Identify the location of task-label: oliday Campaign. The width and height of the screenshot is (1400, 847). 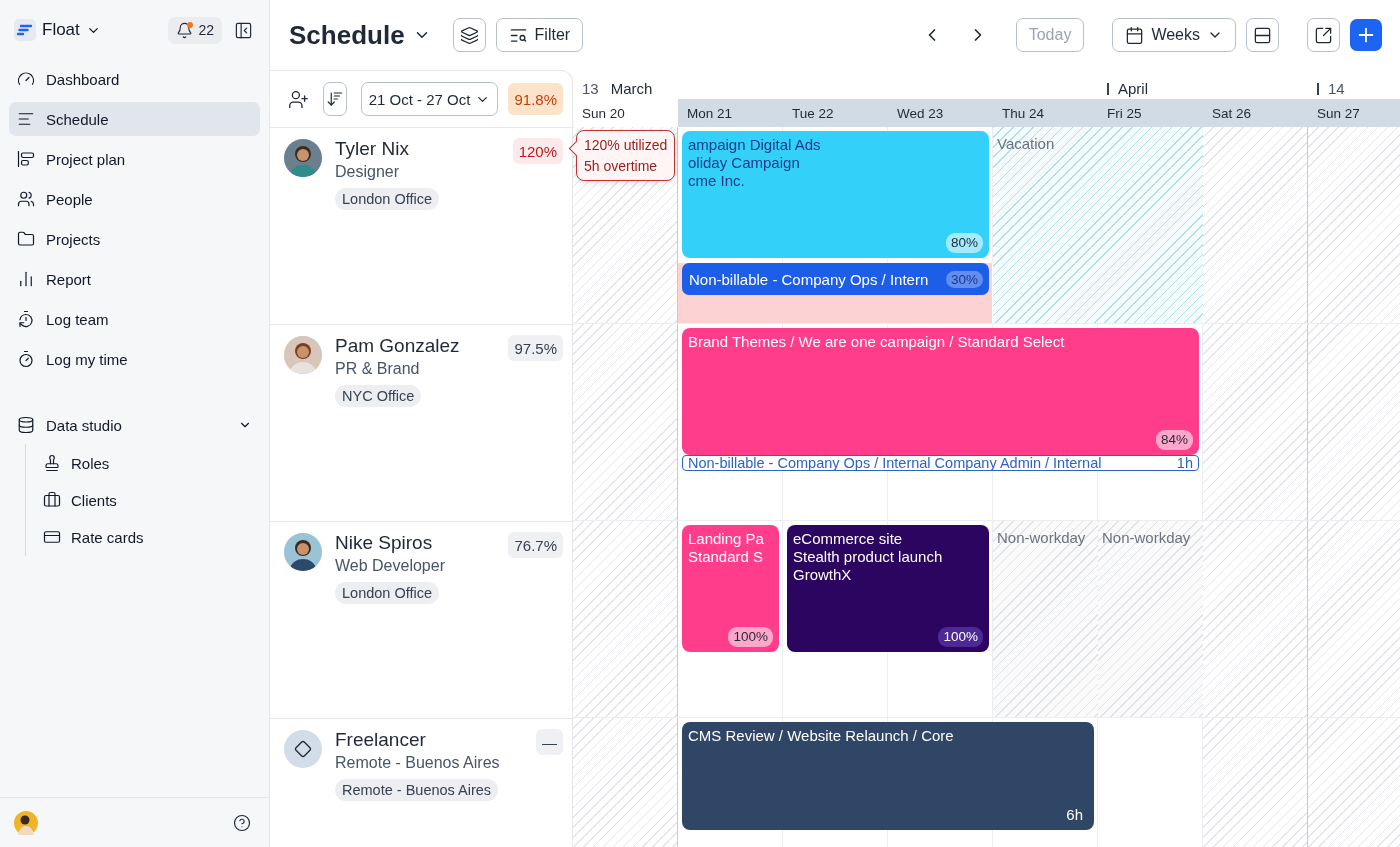
(744, 163).